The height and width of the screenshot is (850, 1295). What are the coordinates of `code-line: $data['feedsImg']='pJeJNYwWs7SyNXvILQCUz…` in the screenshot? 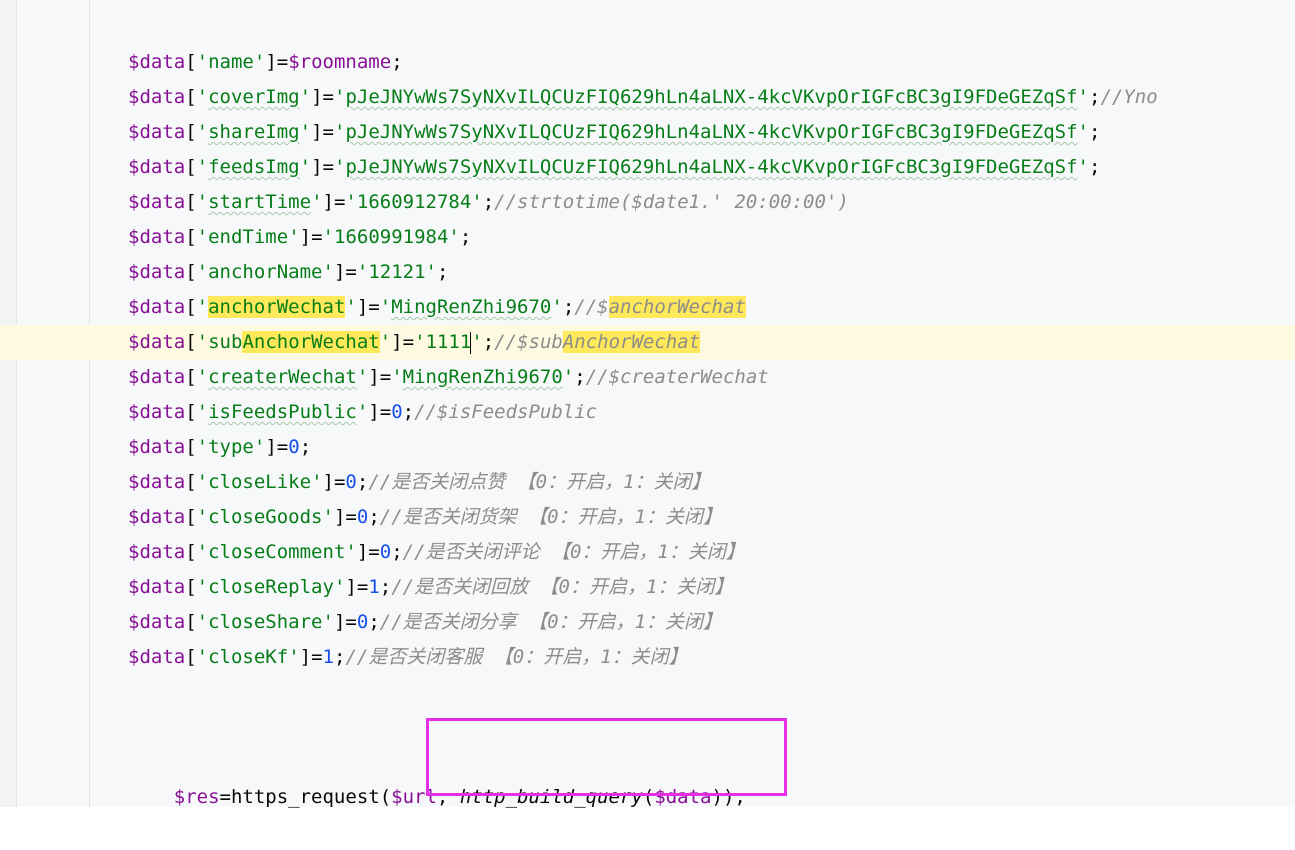 It's located at (647, 167).